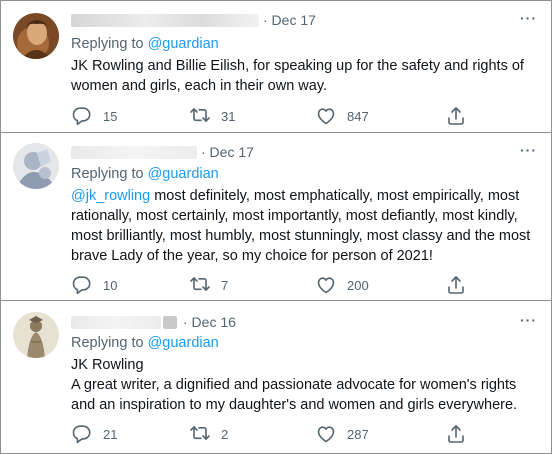  I want to click on retweet-count: 7, so click(225, 285).